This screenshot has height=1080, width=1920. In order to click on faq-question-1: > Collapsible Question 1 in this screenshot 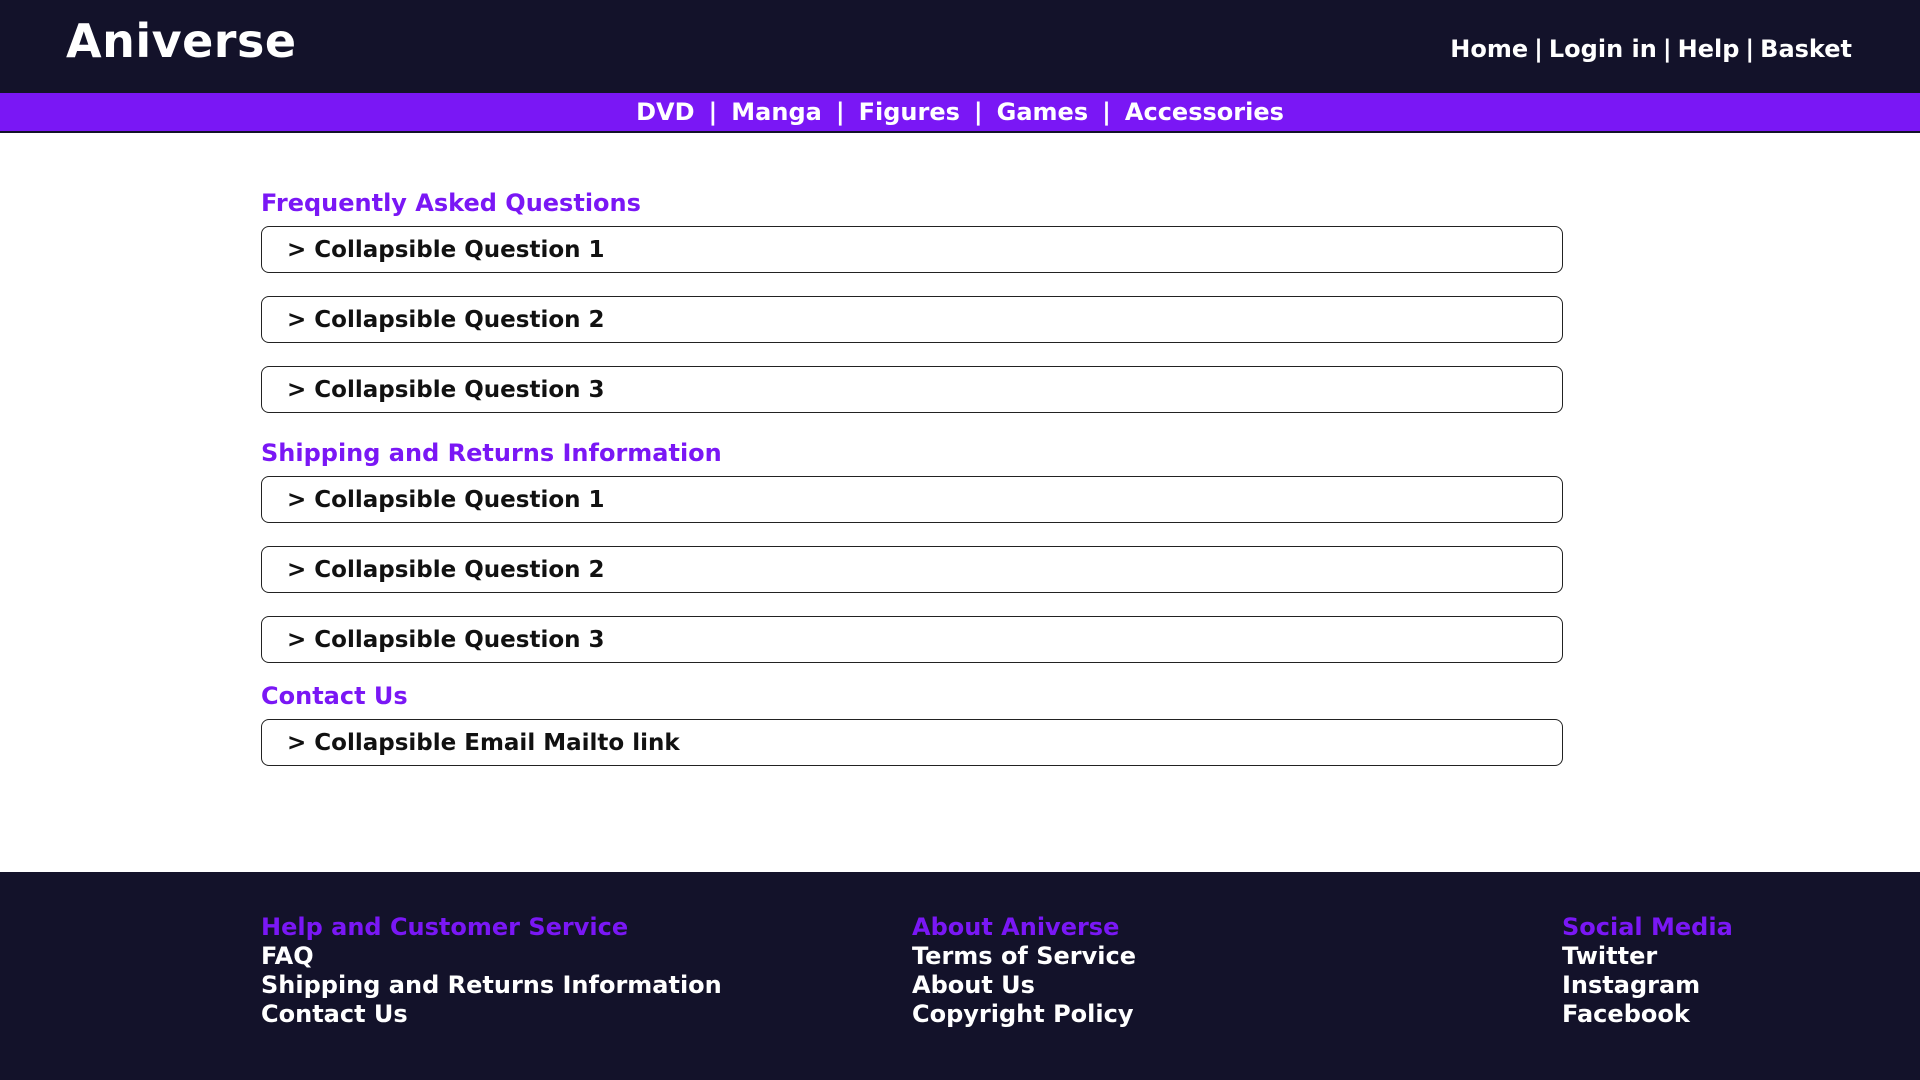, I will do `click(912, 249)`.